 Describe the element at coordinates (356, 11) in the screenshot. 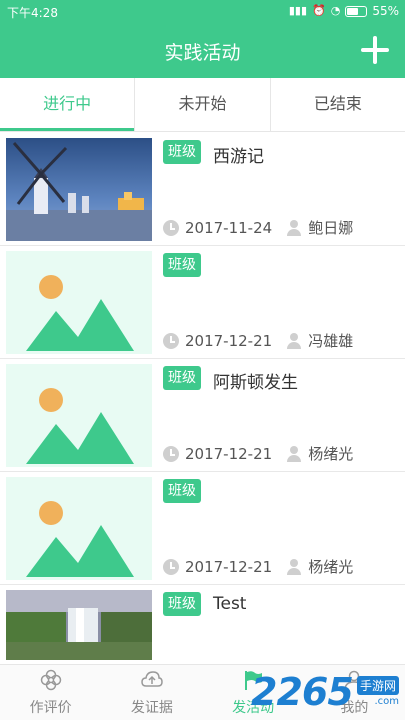

I see `battery-icon` at that location.